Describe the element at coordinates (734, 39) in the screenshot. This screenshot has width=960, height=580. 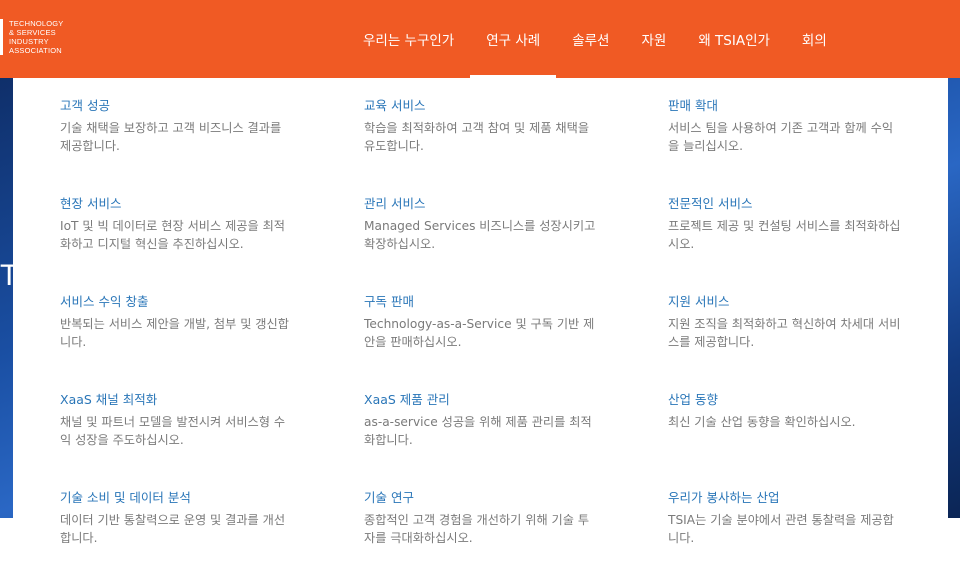
I see `nav-item-why-tsia: 왜 TSIA인가` at that location.